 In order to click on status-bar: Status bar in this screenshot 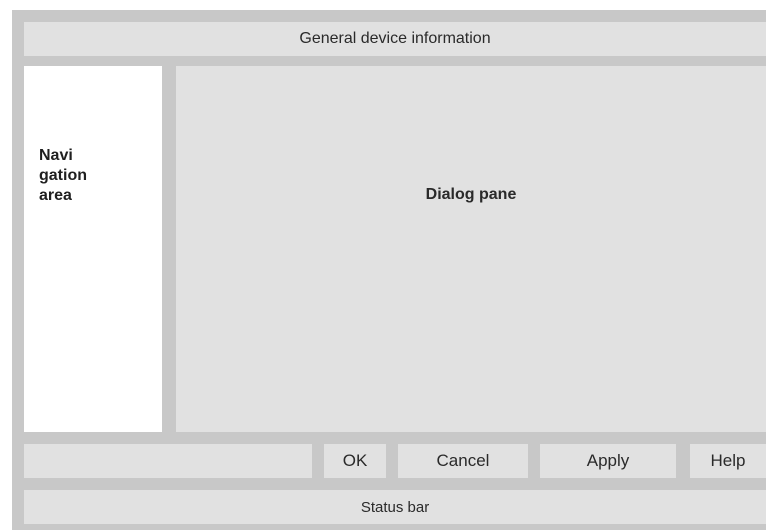, I will do `click(395, 507)`.